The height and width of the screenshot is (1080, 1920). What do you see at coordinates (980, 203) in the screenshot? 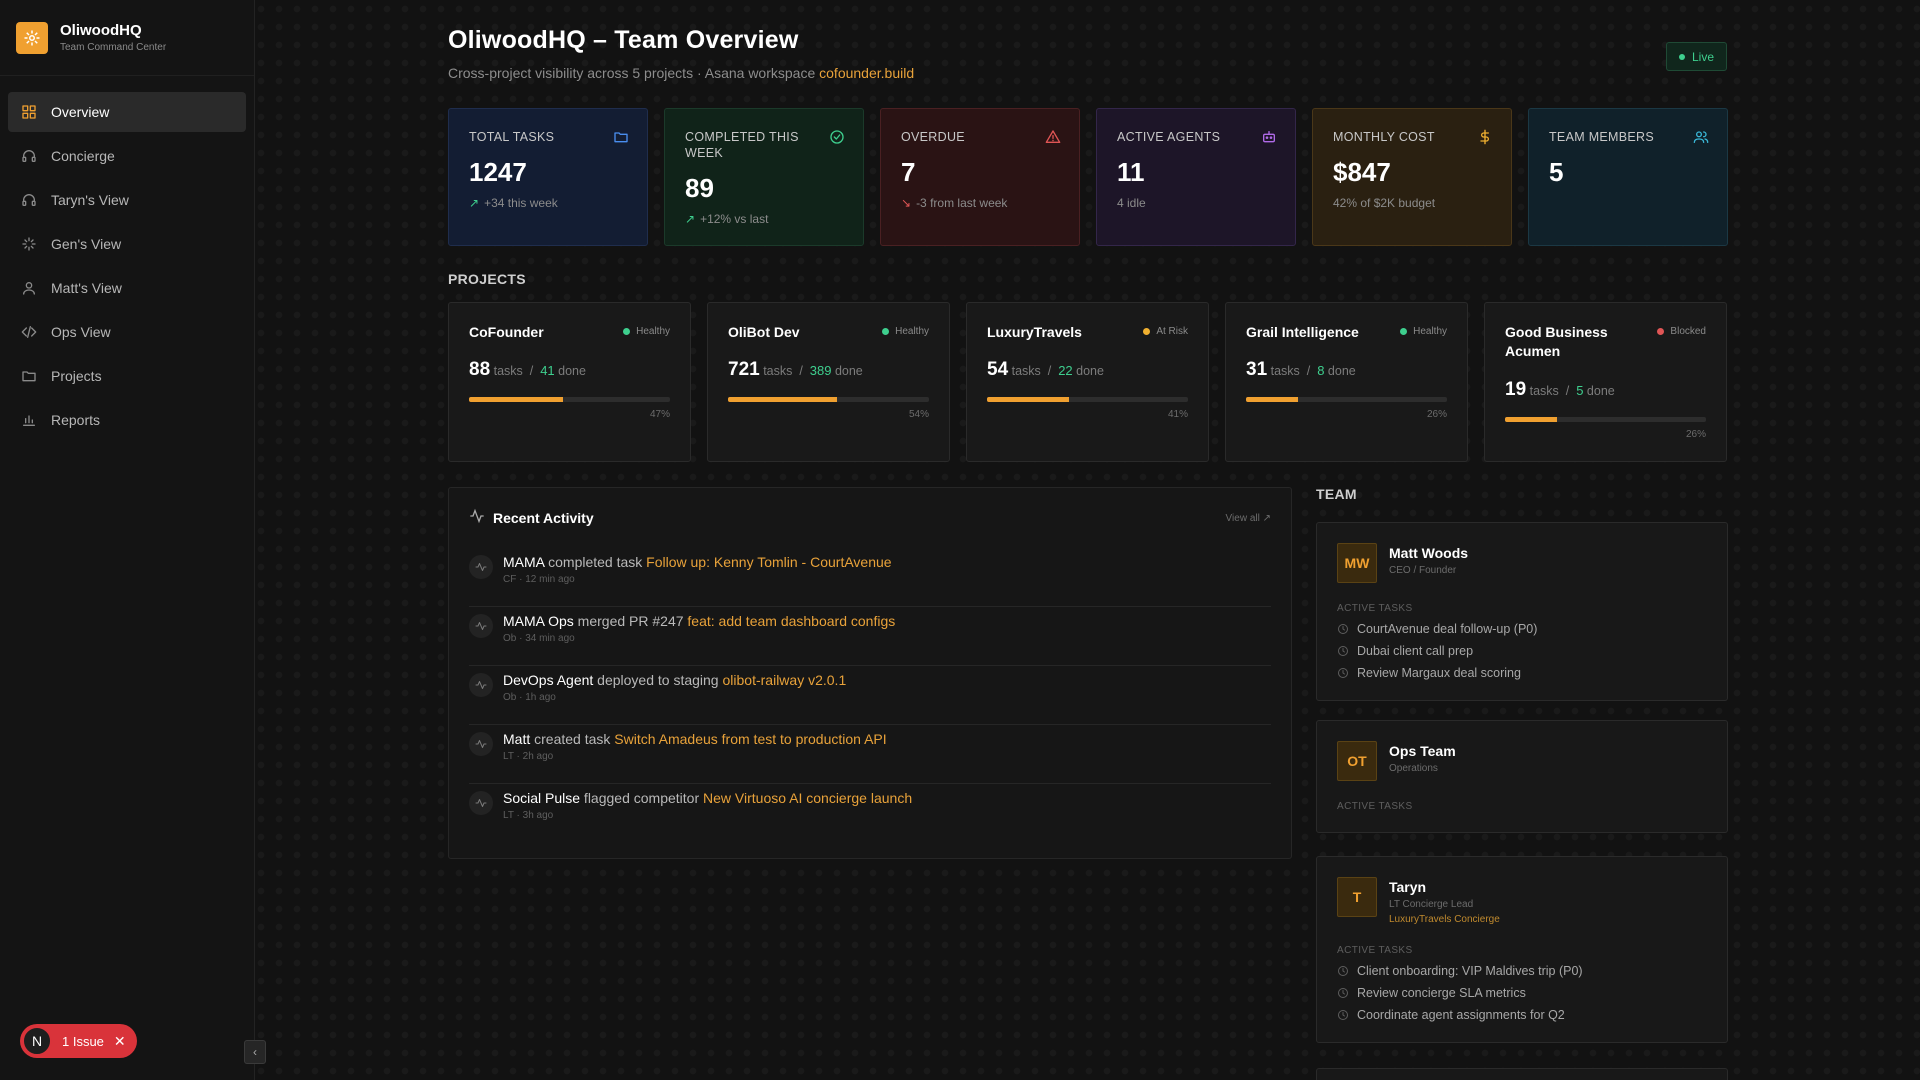
I see `stat-delta: ↘ -3 from last week` at bounding box center [980, 203].